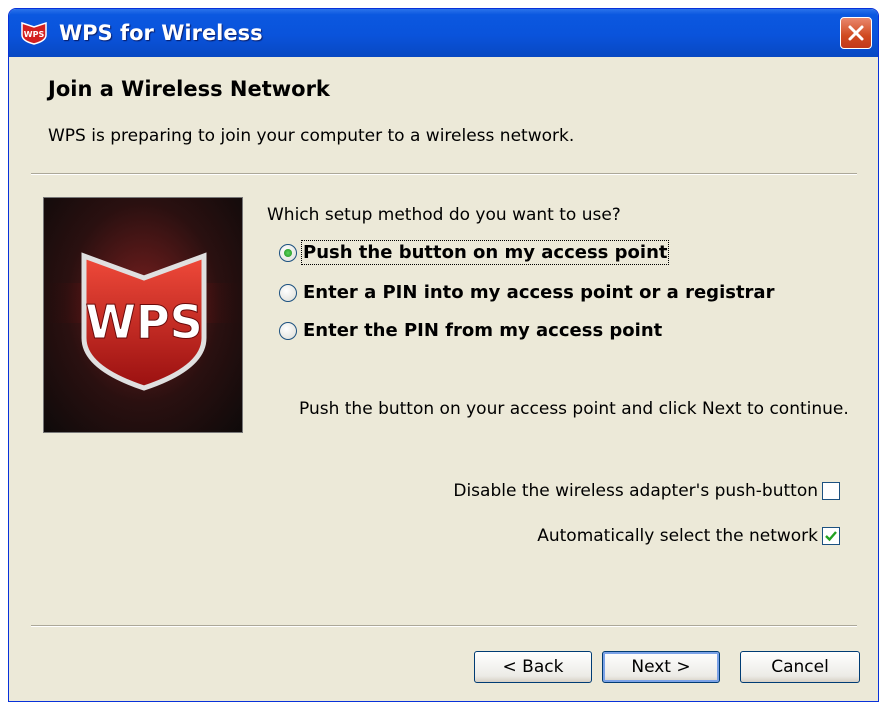 Image resolution: width=887 pixels, height=710 pixels. I want to click on wps-logo-text: WPS, so click(144, 322).